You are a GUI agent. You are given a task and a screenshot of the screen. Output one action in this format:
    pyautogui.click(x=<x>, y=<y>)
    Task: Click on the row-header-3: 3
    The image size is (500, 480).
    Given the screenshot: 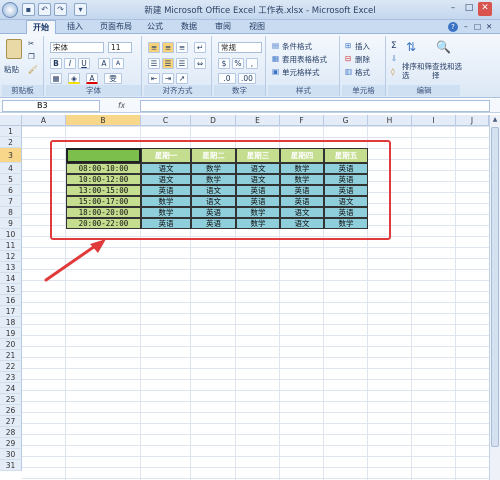 What is the action you would take?
    pyautogui.click(x=11, y=155)
    